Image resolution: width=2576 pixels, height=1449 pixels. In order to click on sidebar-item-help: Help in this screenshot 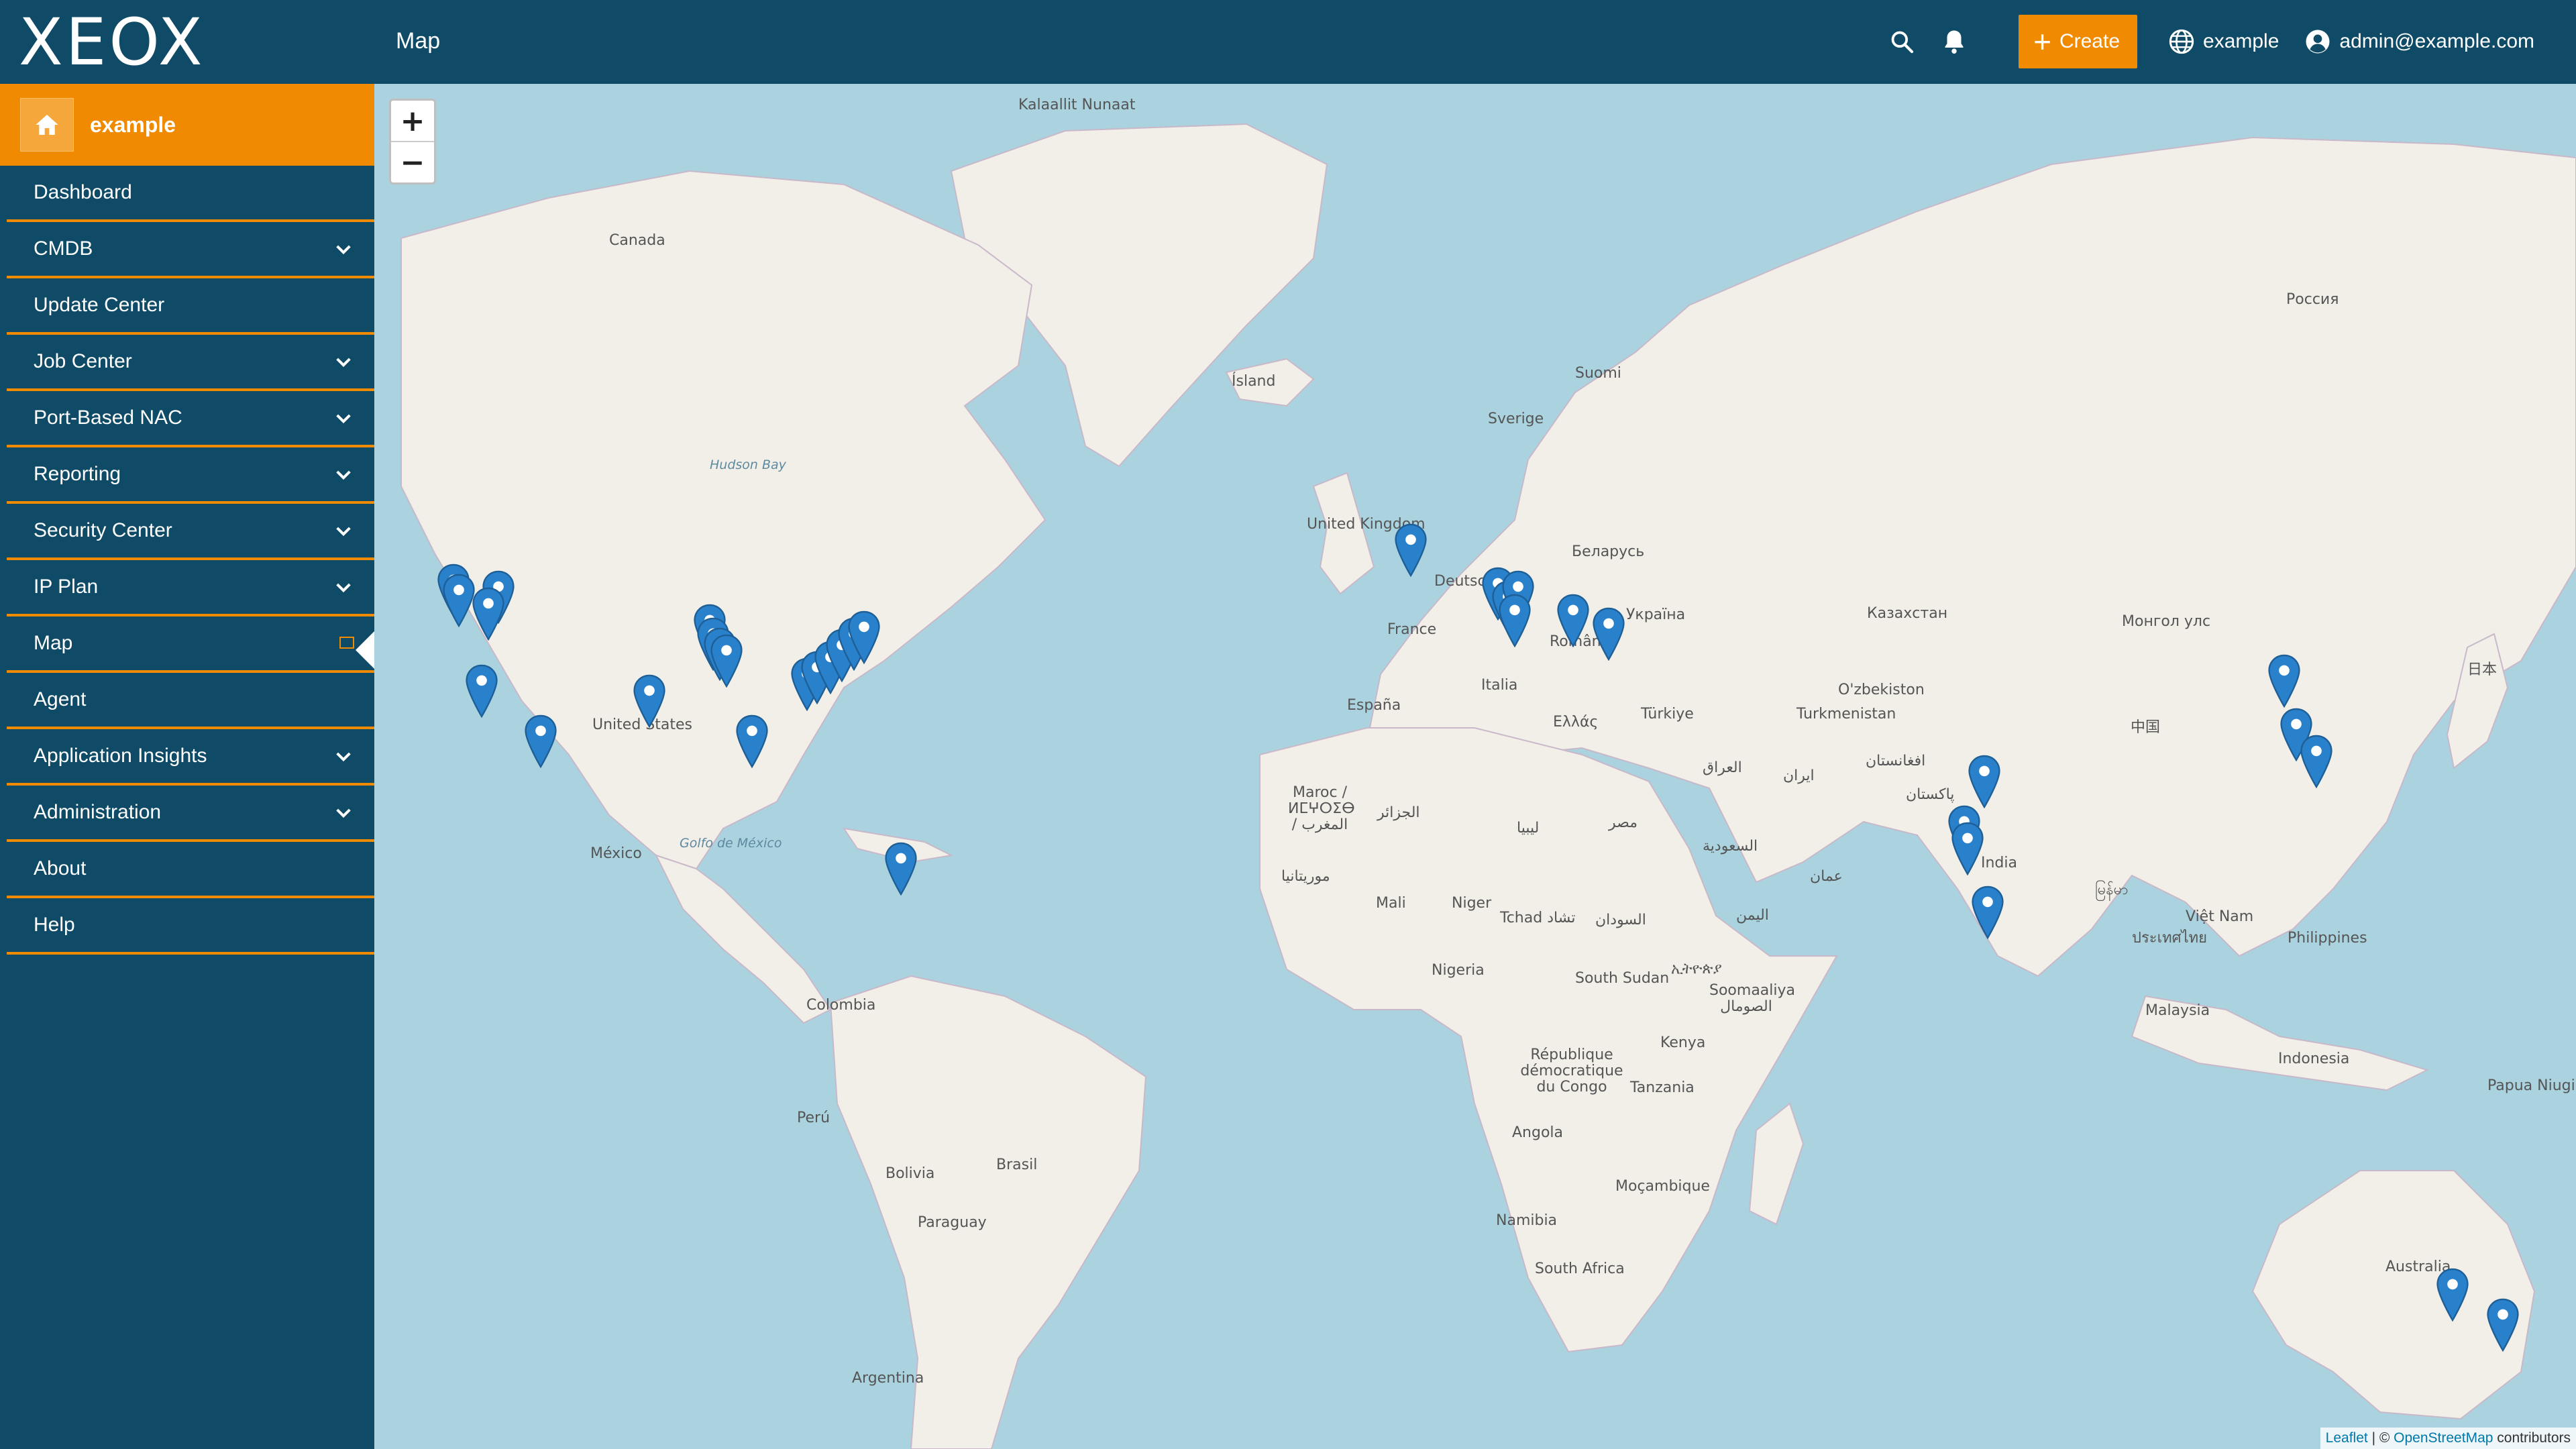, I will do `click(190, 926)`.